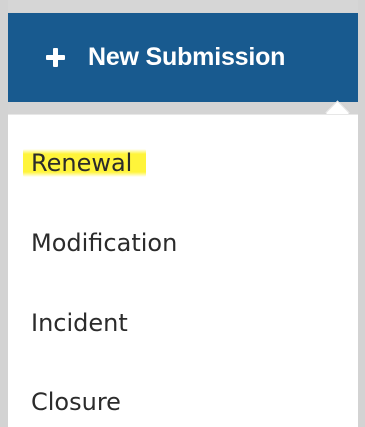 The height and width of the screenshot is (427, 365). What do you see at coordinates (104, 243) in the screenshot?
I see `menu-item-modification: Modification` at bounding box center [104, 243].